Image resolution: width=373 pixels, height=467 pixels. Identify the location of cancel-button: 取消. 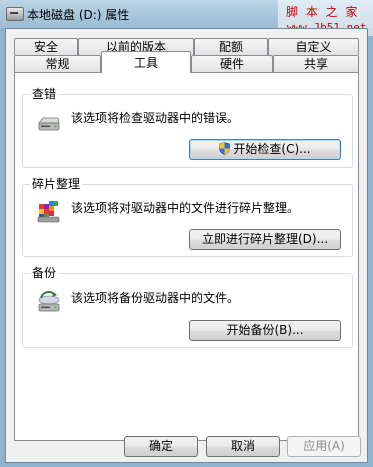
(243, 446).